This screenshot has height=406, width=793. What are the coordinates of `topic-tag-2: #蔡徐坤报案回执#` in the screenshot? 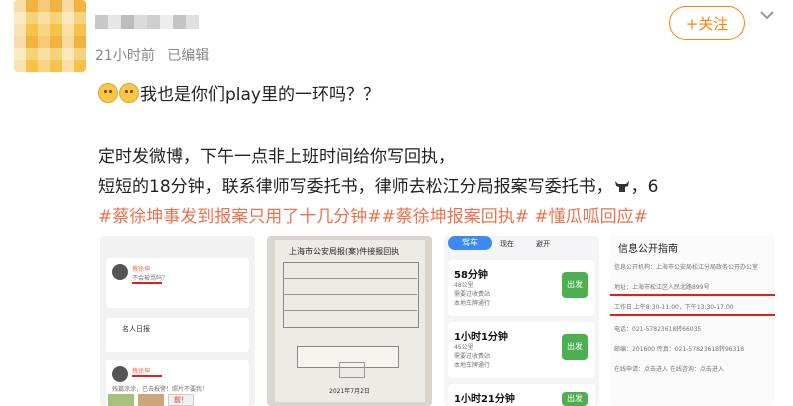 It's located at (456, 217).